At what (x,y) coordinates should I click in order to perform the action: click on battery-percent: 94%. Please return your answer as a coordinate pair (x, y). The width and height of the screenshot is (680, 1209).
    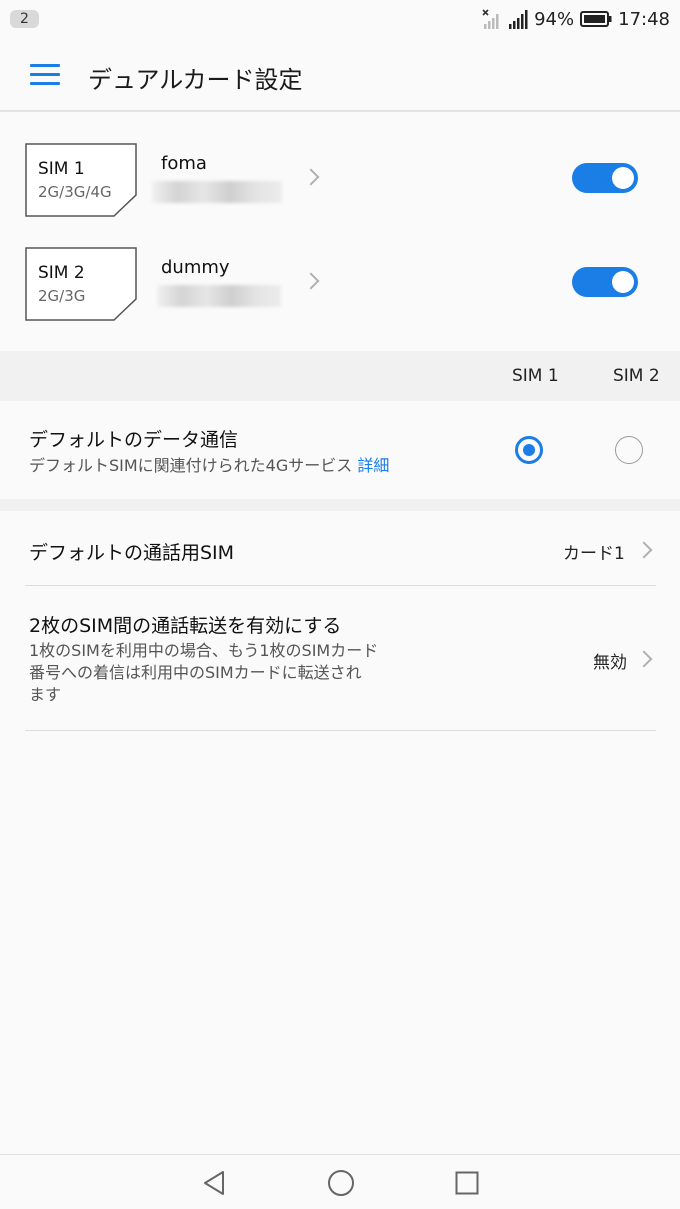
    Looking at the image, I should click on (554, 19).